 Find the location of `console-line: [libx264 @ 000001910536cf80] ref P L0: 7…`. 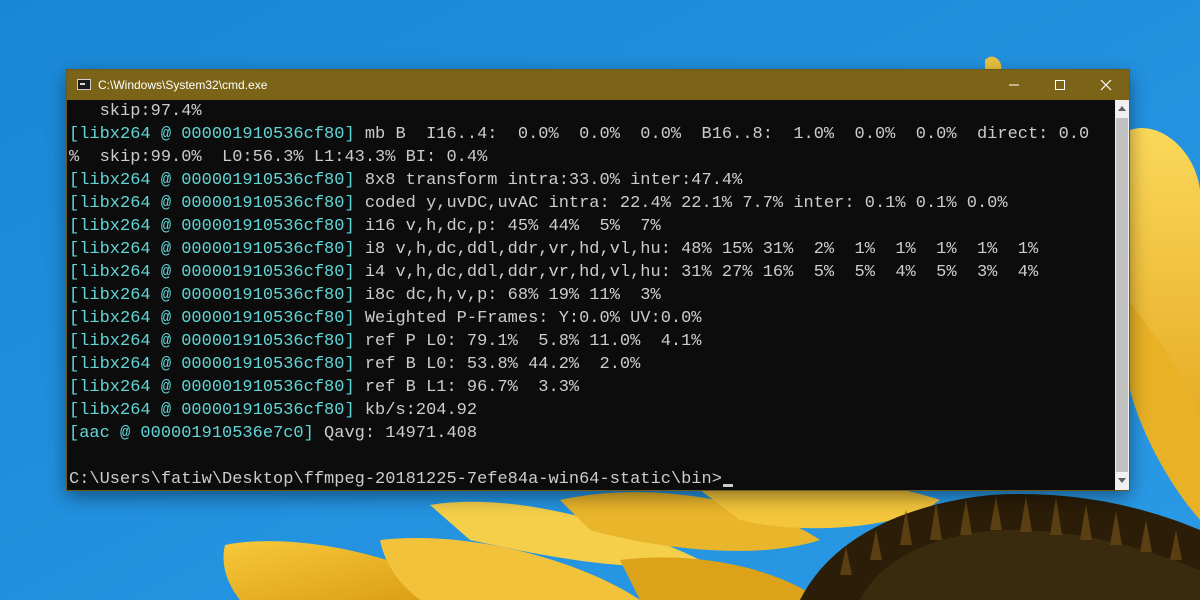

console-line: [libx264 @ 000001910536cf80] ref P L0: 7… is located at coordinates (385, 341).